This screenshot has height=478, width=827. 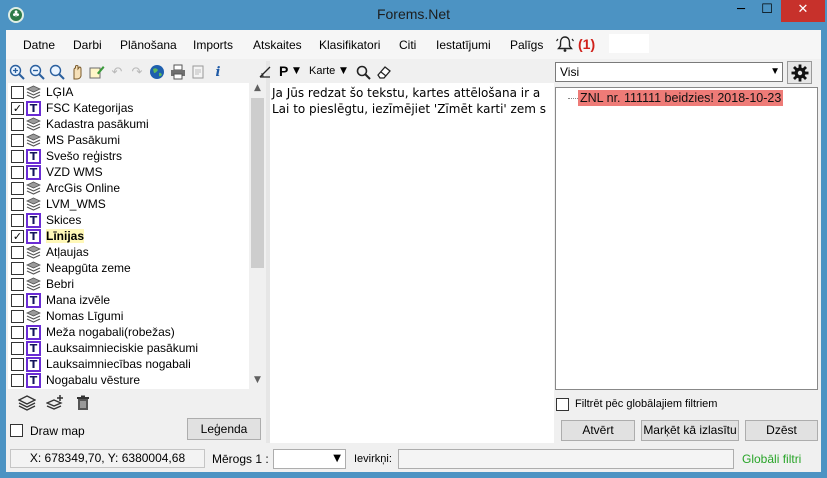 What do you see at coordinates (681, 98) in the screenshot?
I see `notification-item: ZNL nr. 111111 beidzies! 2018-10-23` at bounding box center [681, 98].